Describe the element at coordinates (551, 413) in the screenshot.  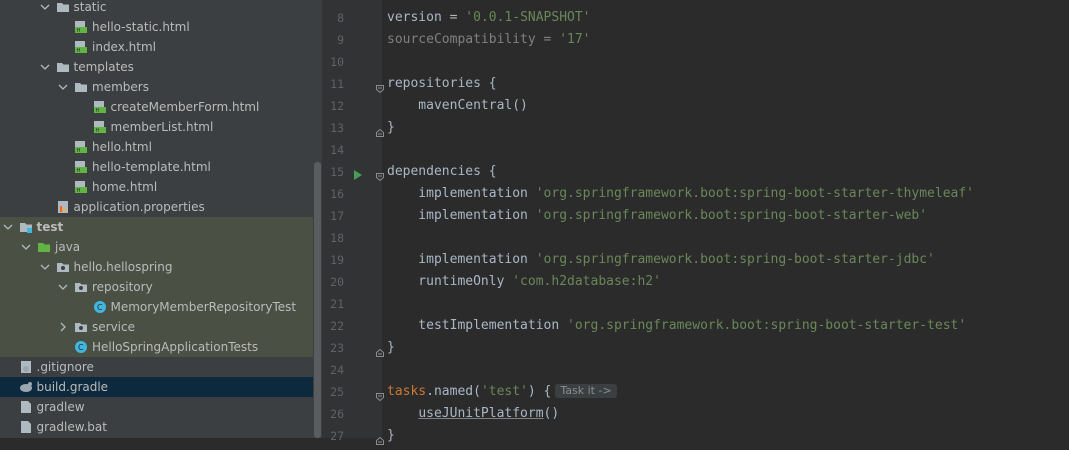
I see `code-token: ()` at that location.